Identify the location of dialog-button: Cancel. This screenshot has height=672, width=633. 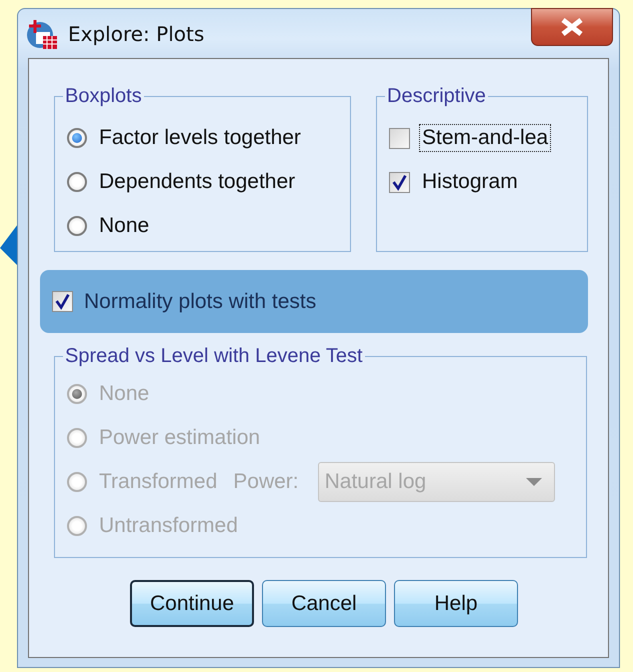
(324, 603).